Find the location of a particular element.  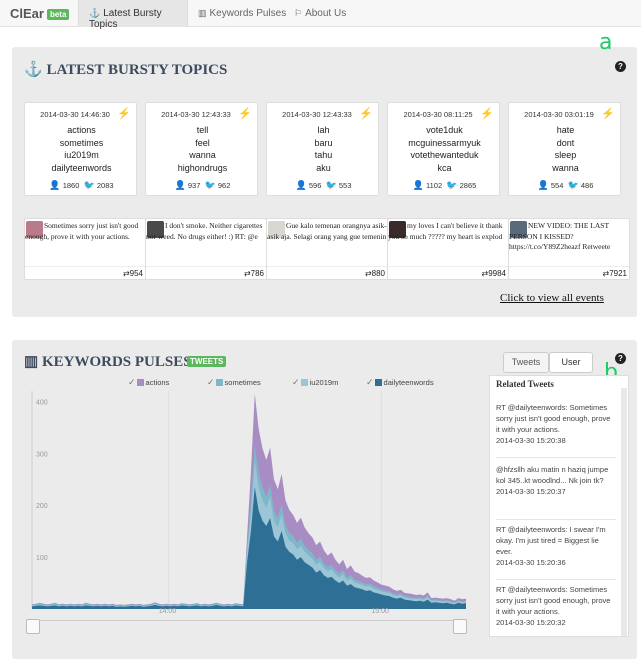

legend-label: dailyteenwords is located at coordinates (408, 382).